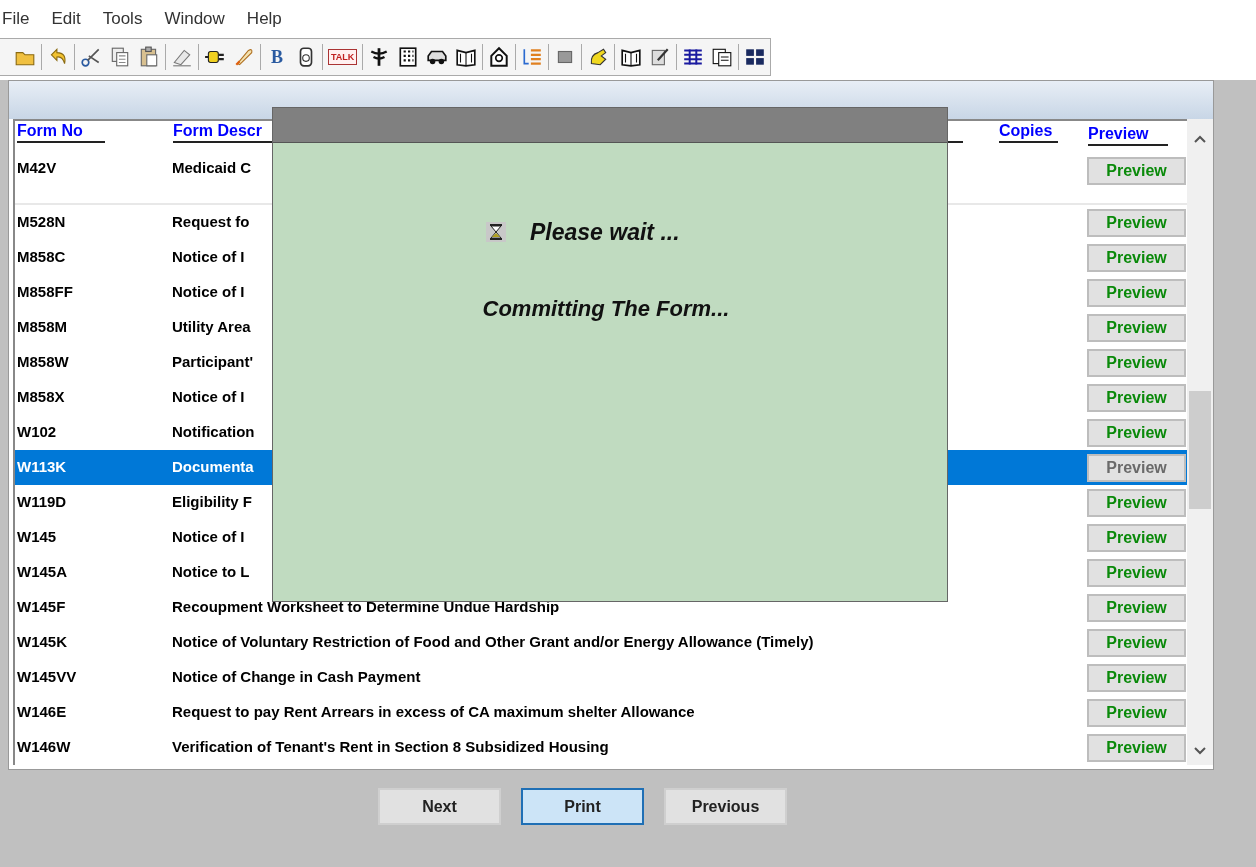 This screenshot has width=1256, height=867. Describe the element at coordinates (42, 642) in the screenshot. I see `form-number: W145K` at that location.